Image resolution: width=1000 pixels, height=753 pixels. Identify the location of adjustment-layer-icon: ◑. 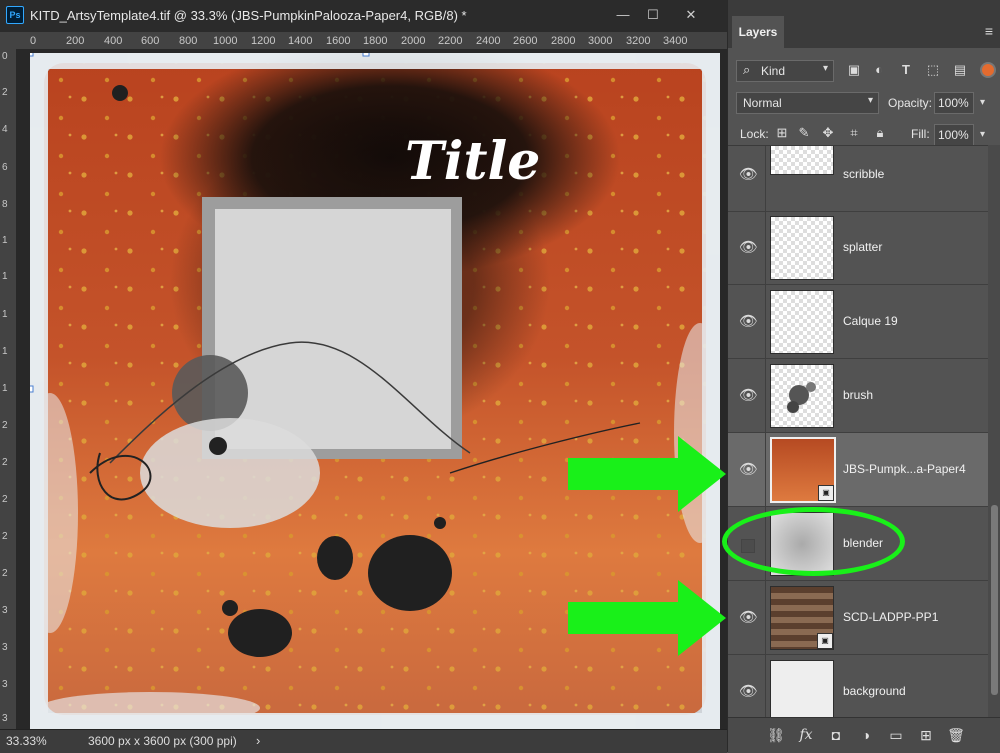
(866, 735).